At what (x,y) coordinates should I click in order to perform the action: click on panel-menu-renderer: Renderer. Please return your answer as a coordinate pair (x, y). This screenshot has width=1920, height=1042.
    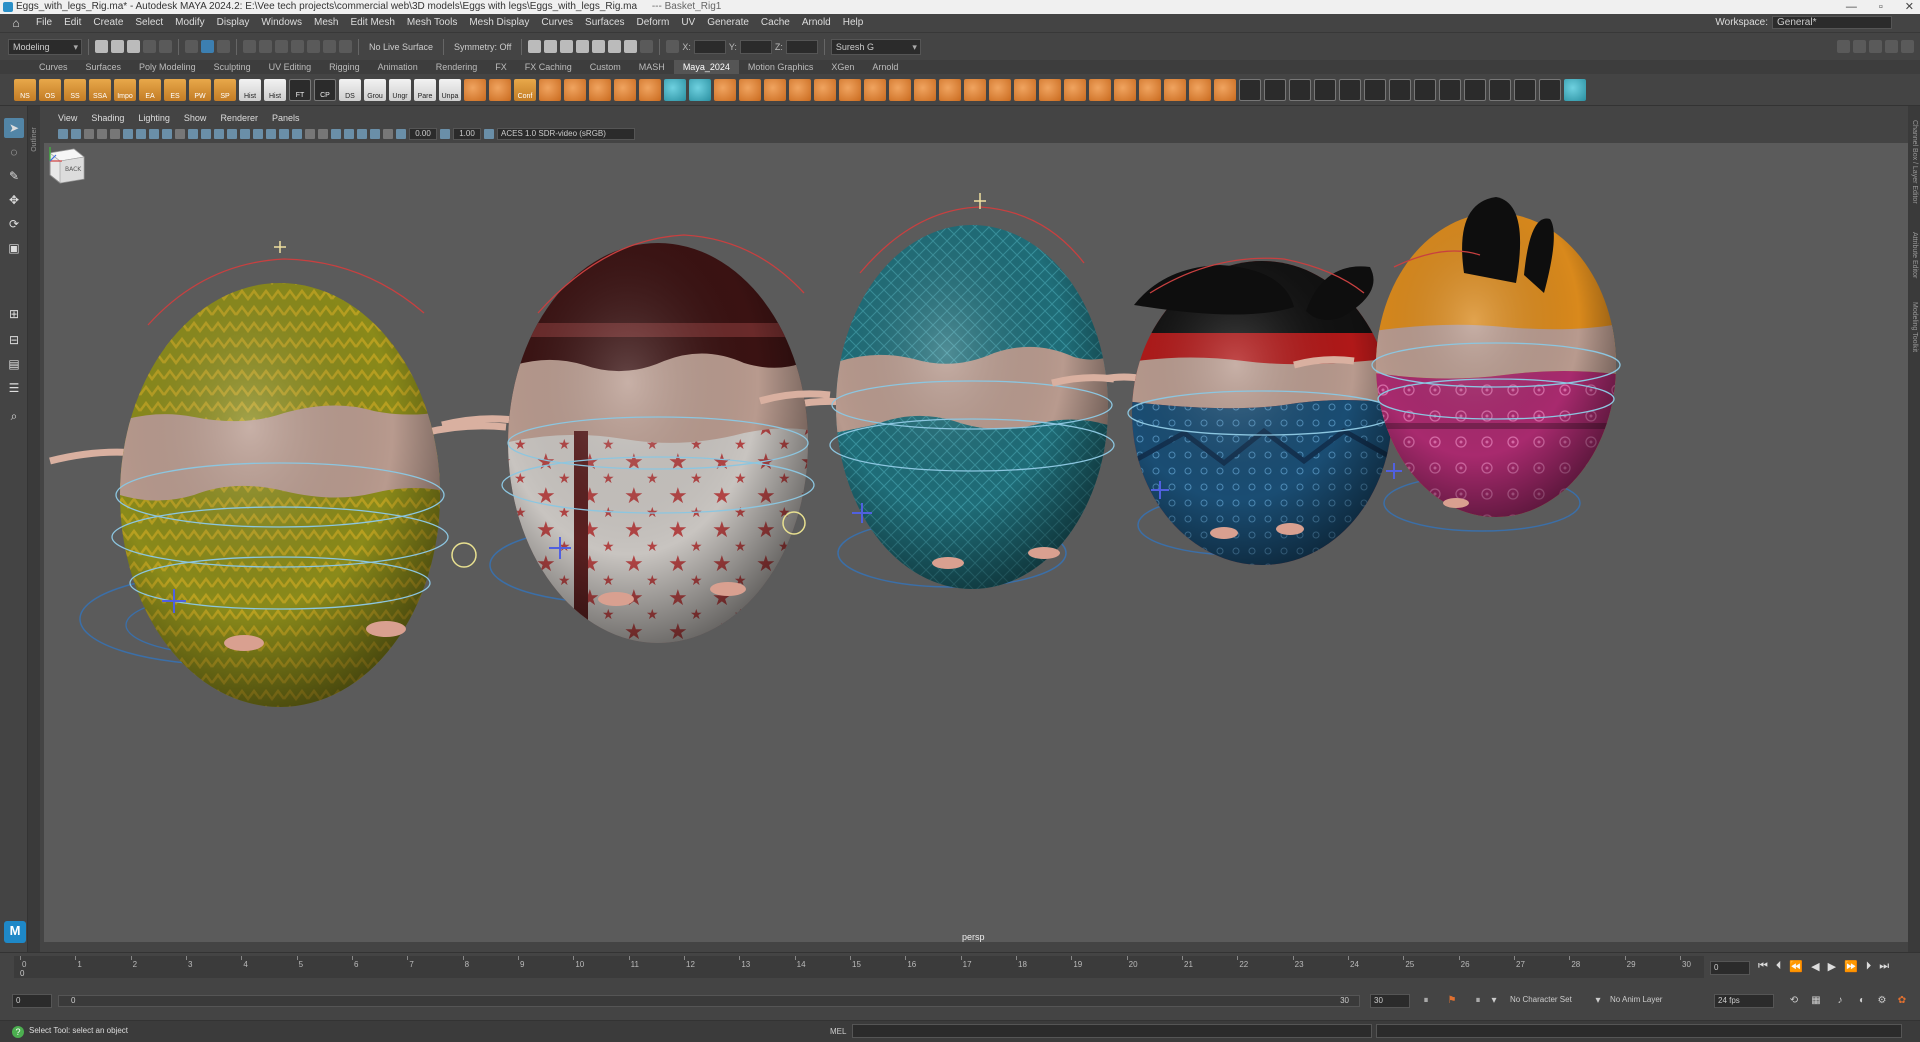
    Looking at the image, I should click on (243, 118).